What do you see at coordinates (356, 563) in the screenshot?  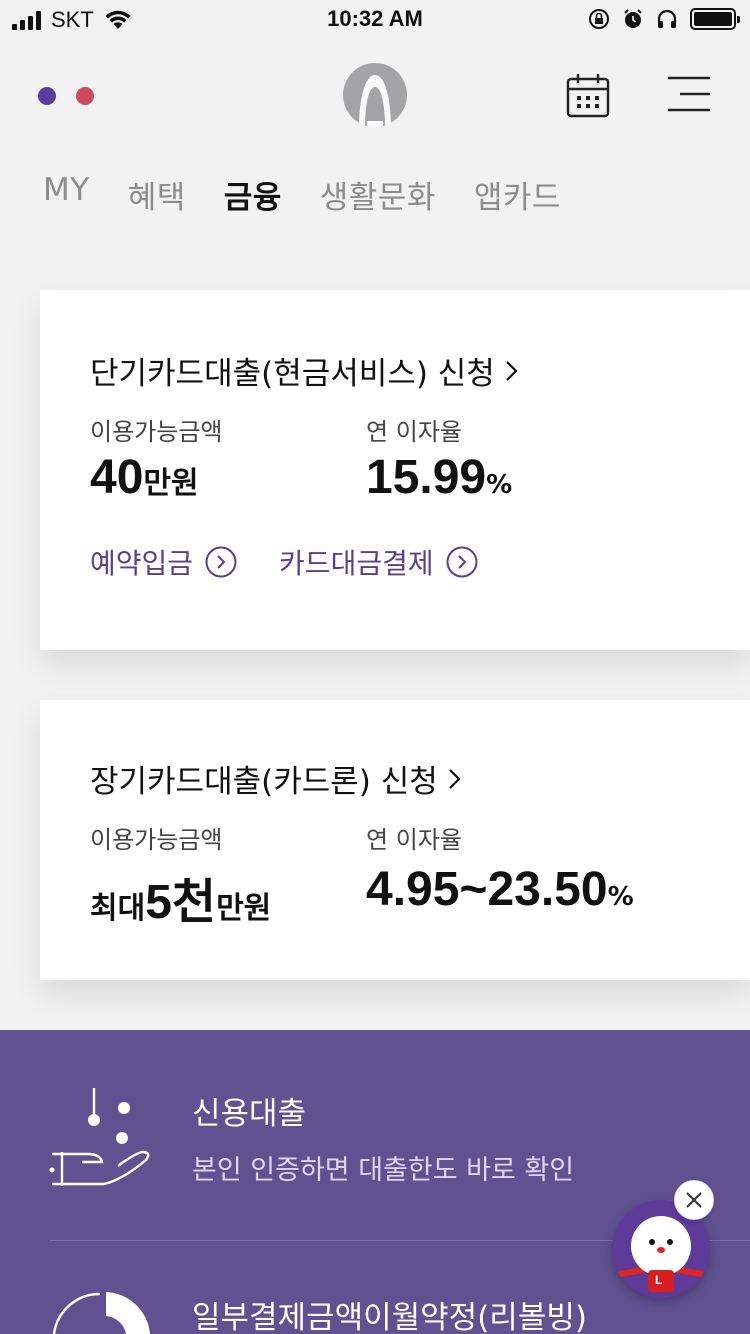 I see `link-label: 카드대금결제` at bounding box center [356, 563].